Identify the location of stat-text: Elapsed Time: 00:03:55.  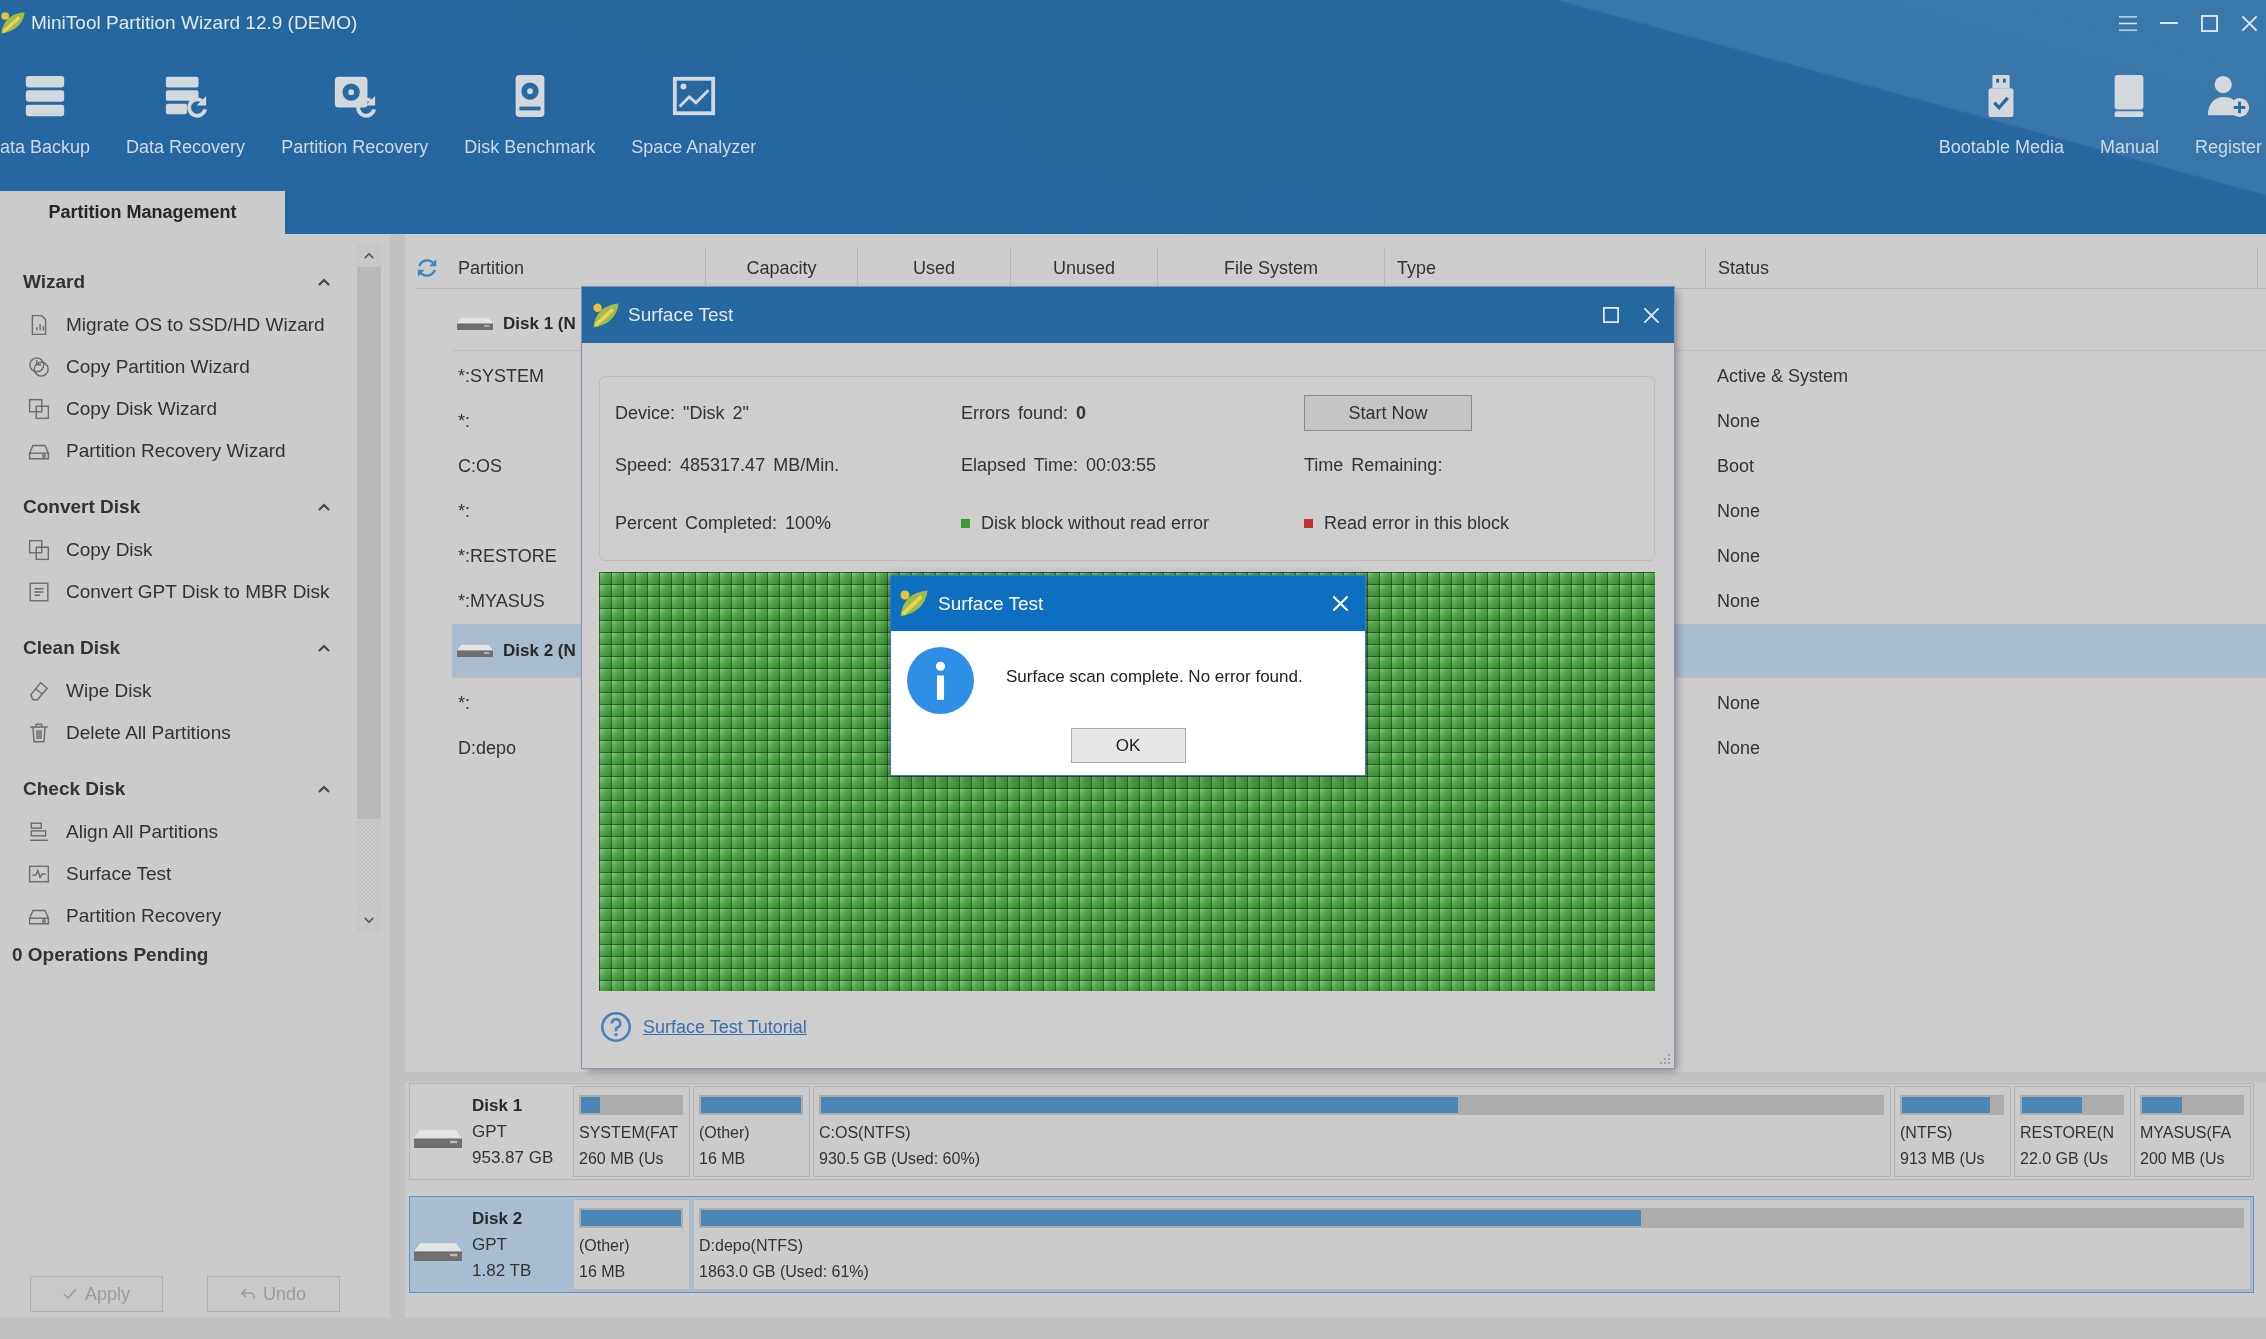
(1059, 465).